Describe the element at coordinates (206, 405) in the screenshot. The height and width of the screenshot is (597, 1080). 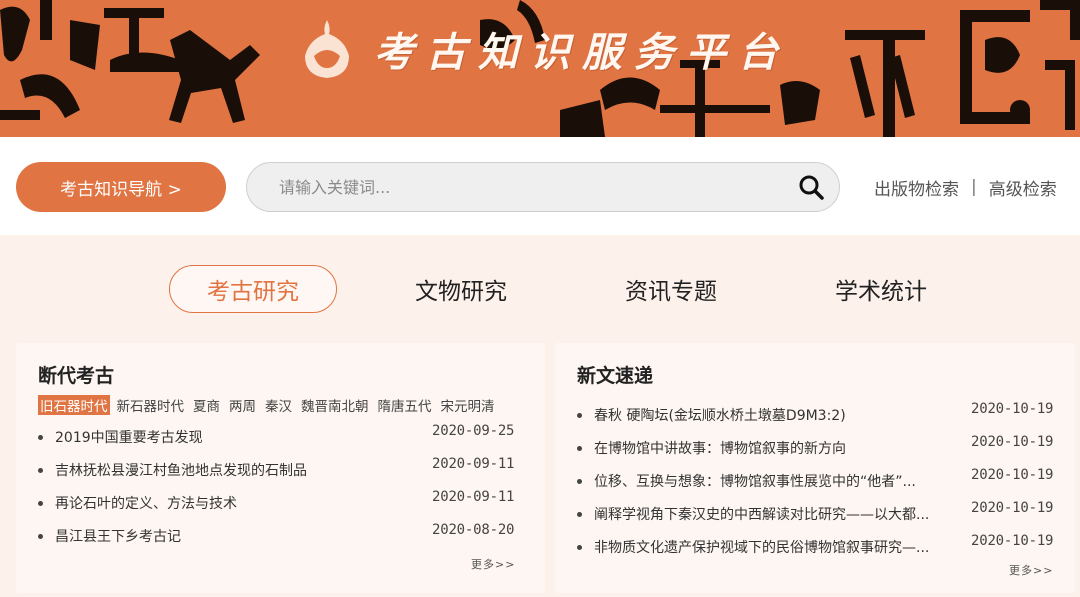
I see `era-xia-shang: 夏商` at that location.